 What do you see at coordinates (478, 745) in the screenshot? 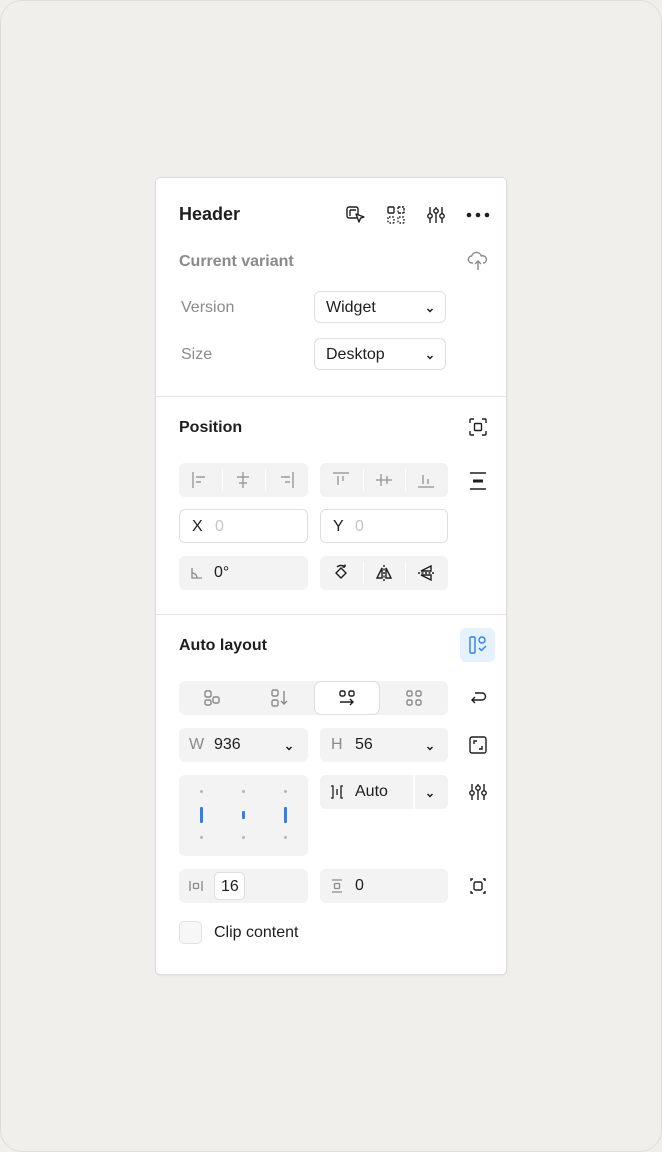
I see `resize-icon` at bounding box center [478, 745].